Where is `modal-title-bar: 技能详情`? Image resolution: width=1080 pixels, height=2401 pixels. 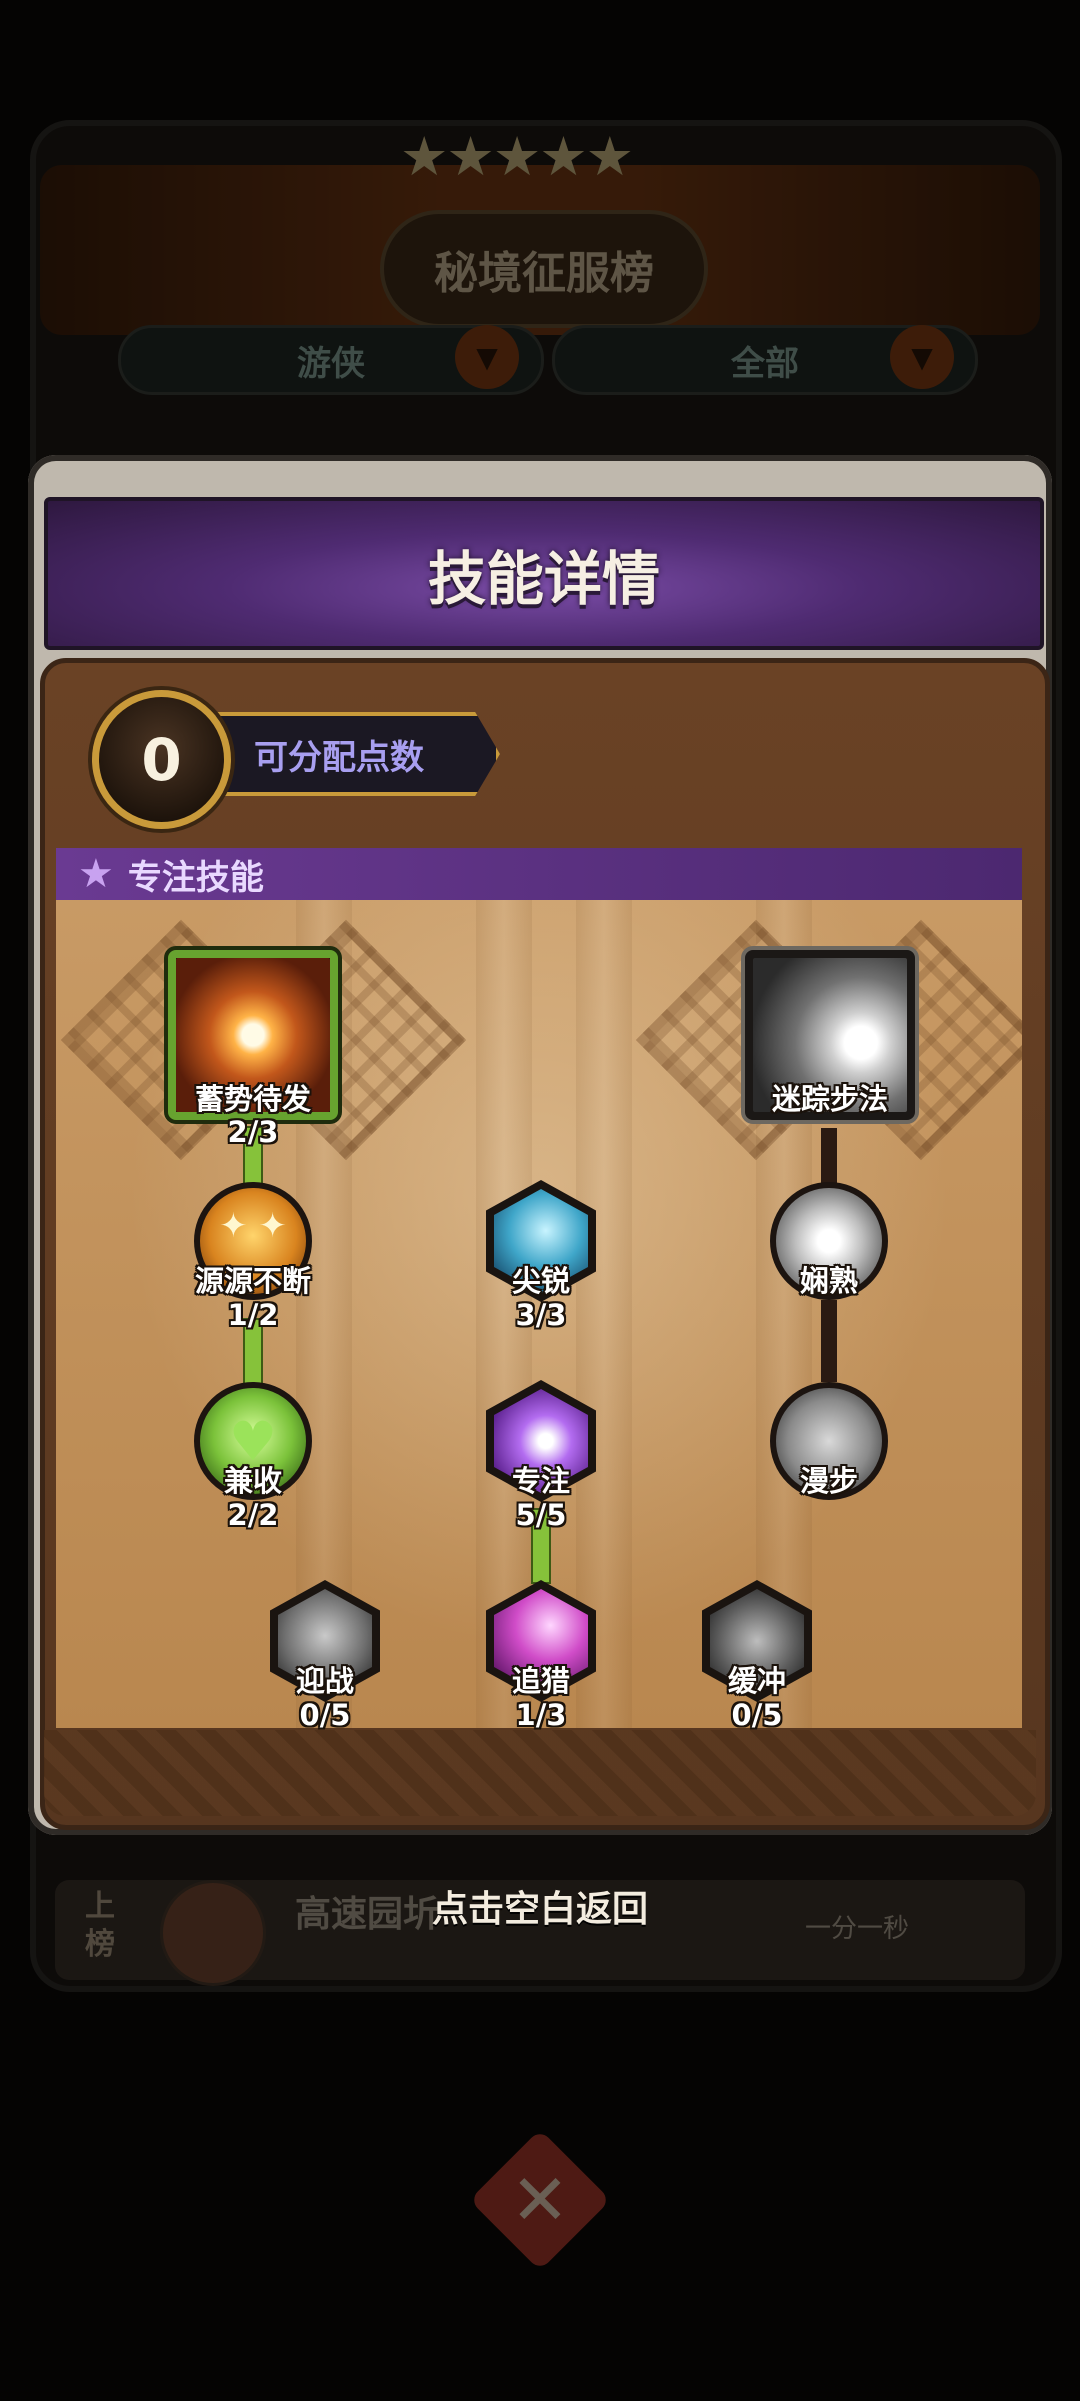
modal-title-bar: 技能详情 is located at coordinates (544, 573).